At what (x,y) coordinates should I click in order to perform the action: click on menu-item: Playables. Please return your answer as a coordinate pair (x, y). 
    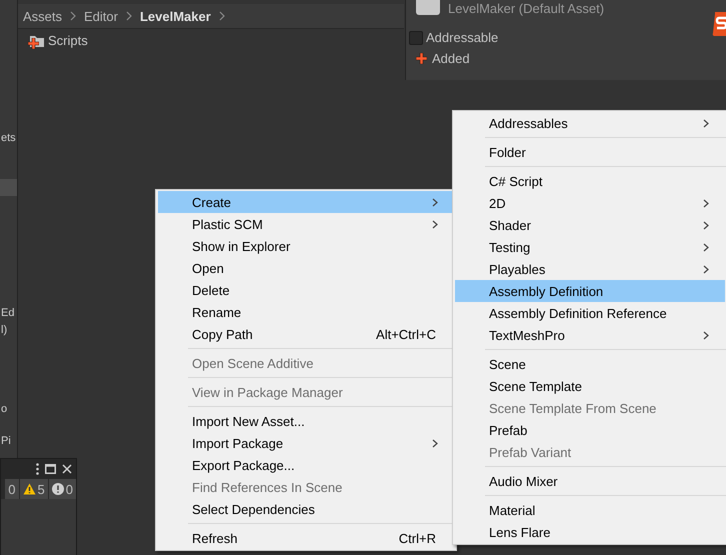
    Looking at the image, I should click on (590, 269).